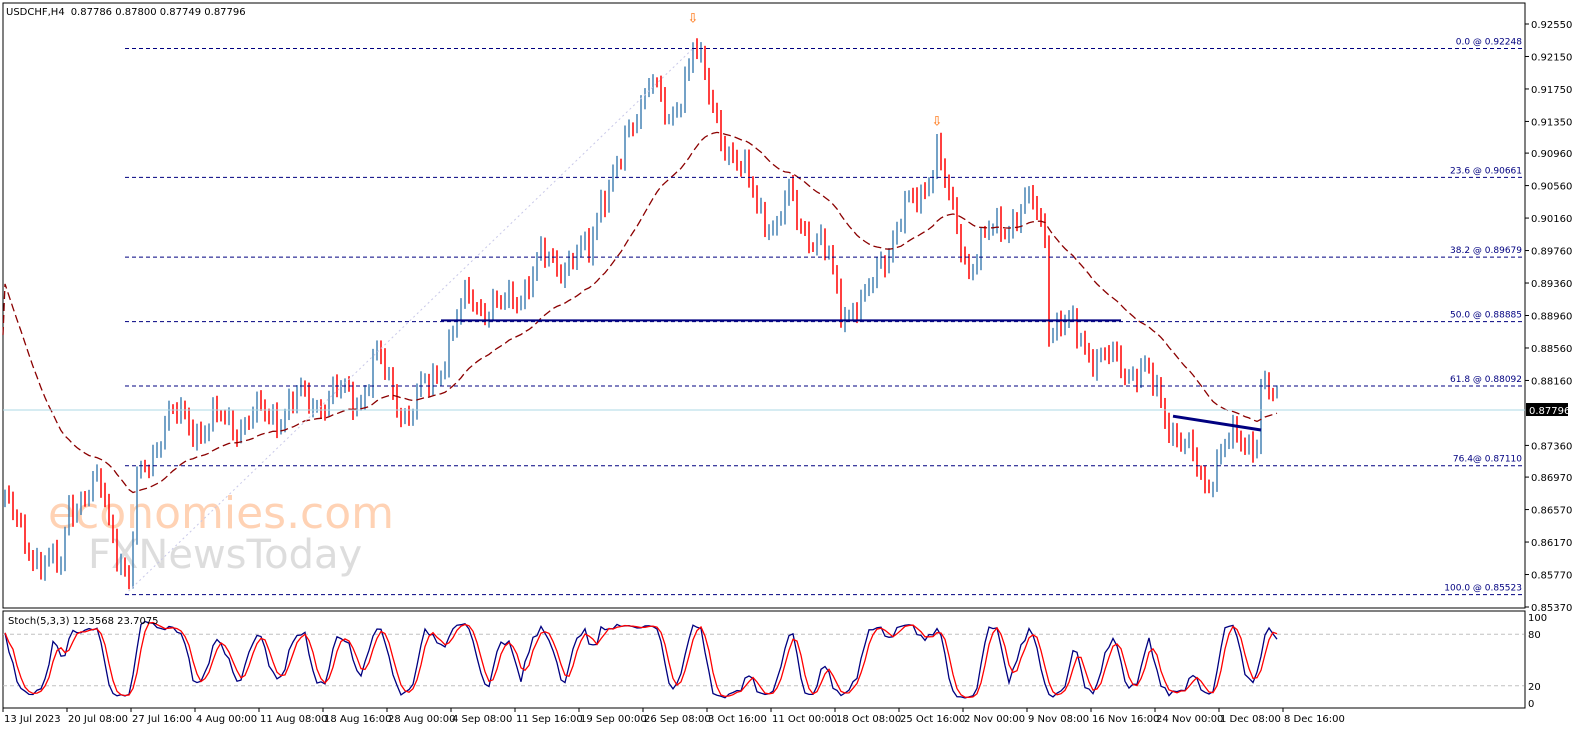 The height and width of the screenshot is (743, 1596). Describe the element at coordinates (868, 719) in the screenshot. I see `x-tick-label: 18 Oct 08:00` at that location.